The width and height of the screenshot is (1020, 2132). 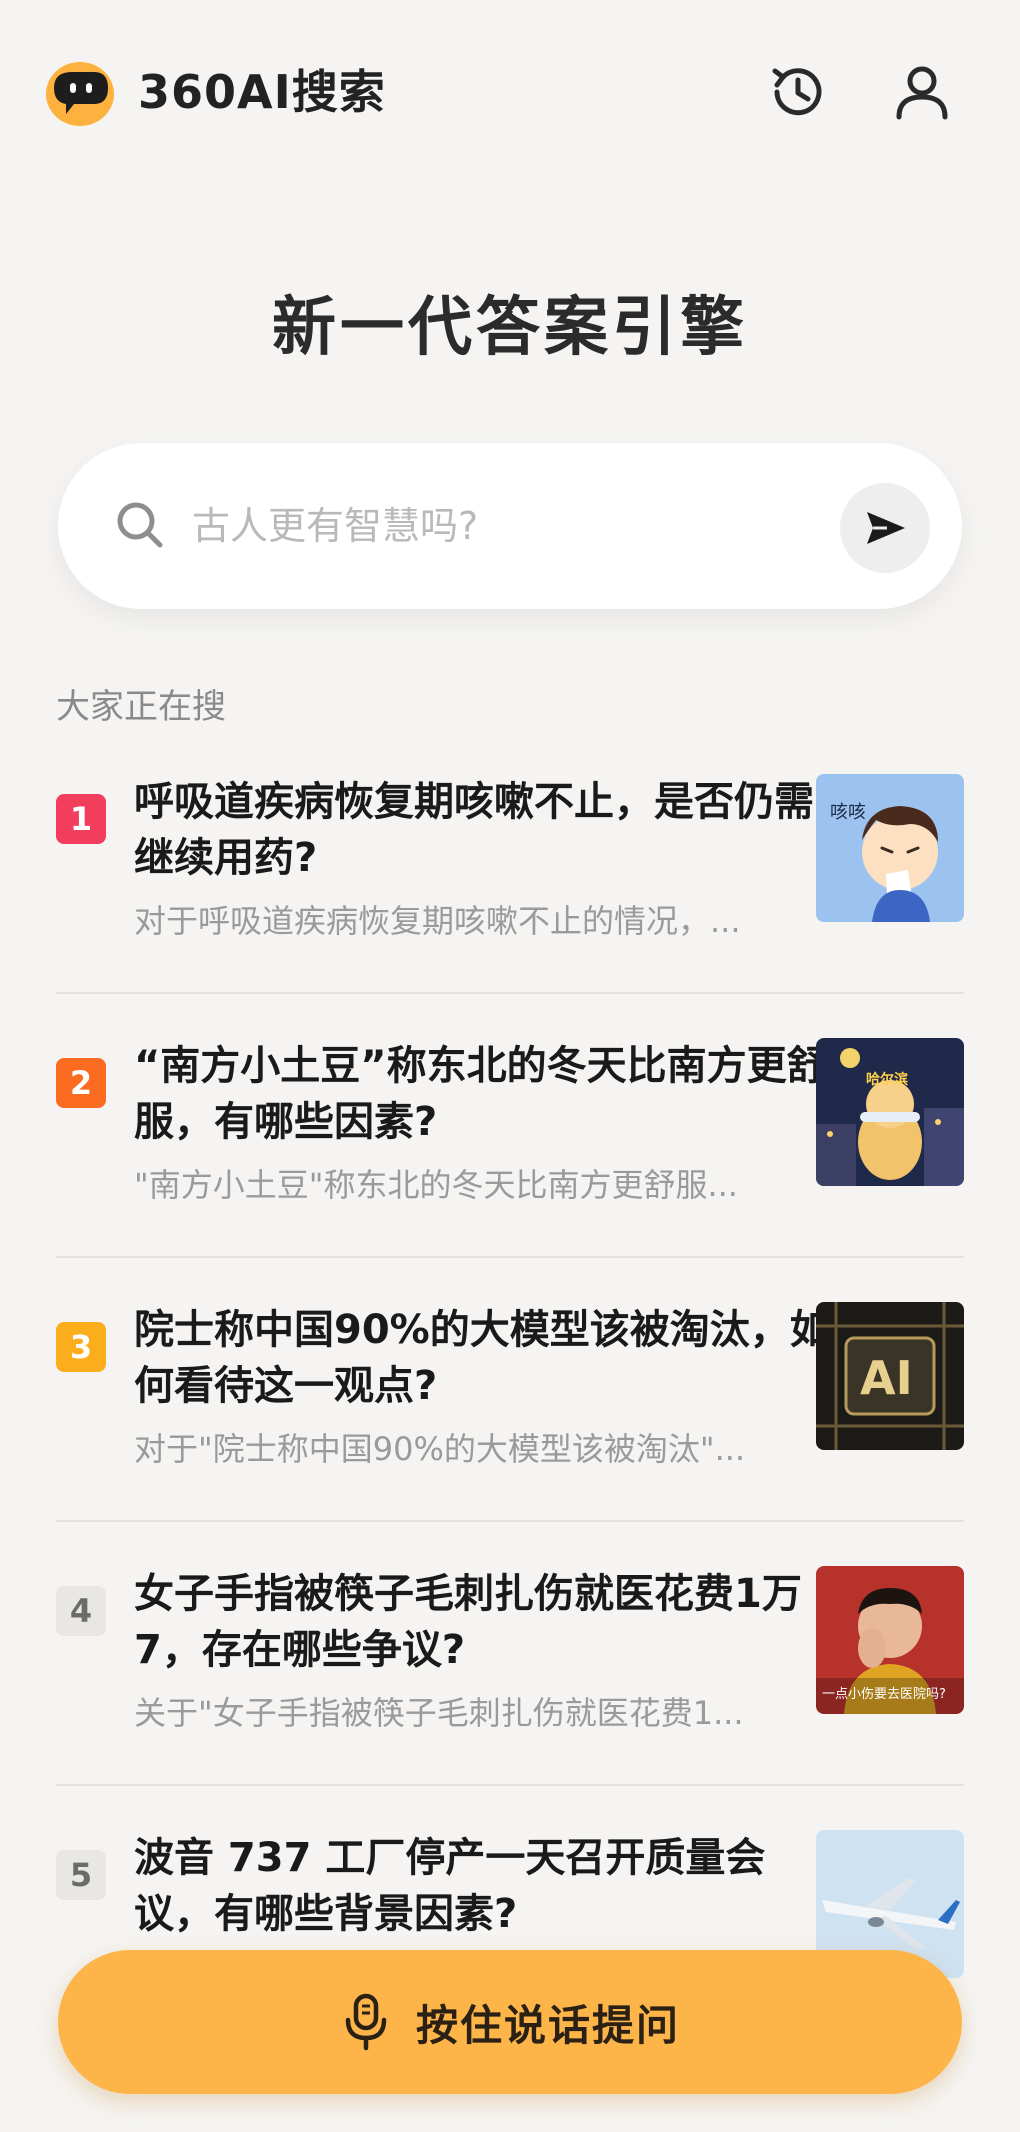 What do you see at coordinates (81, 819) in the screenshot?
I see `rank-badge: 1` at bounding box center [81, 819].